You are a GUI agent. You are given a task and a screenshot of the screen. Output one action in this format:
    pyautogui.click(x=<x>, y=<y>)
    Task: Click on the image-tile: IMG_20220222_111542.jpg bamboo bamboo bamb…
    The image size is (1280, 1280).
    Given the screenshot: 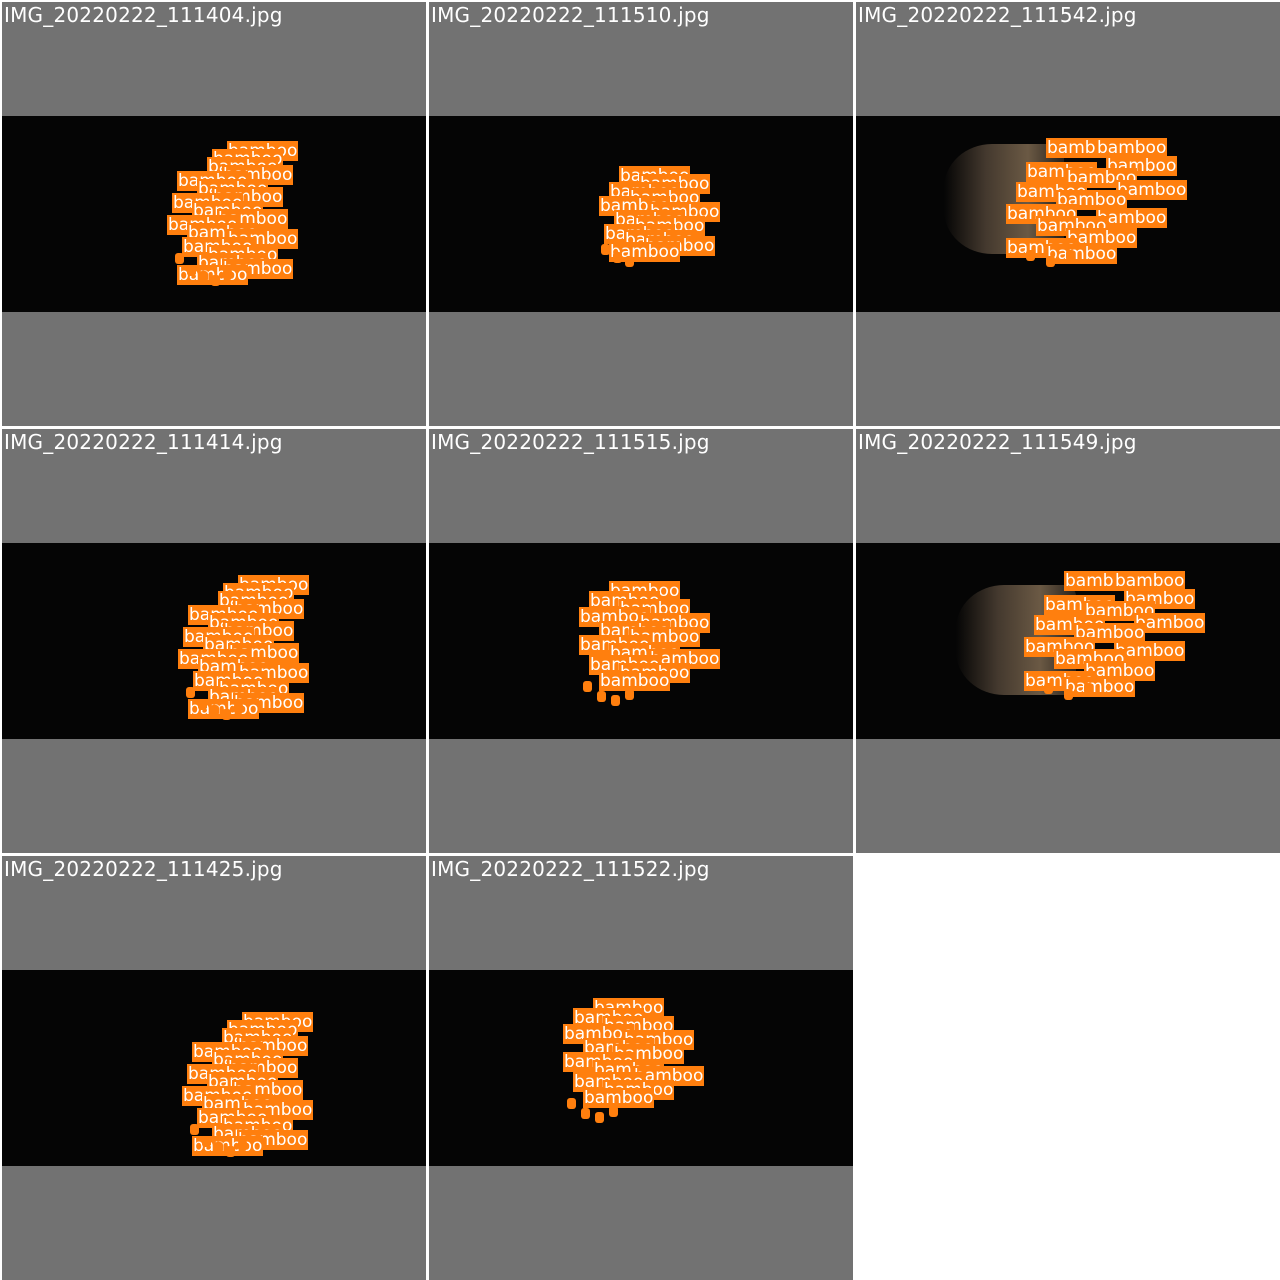 What is the action you would take?
    pyautogui.click(x=1068, y=214)
    